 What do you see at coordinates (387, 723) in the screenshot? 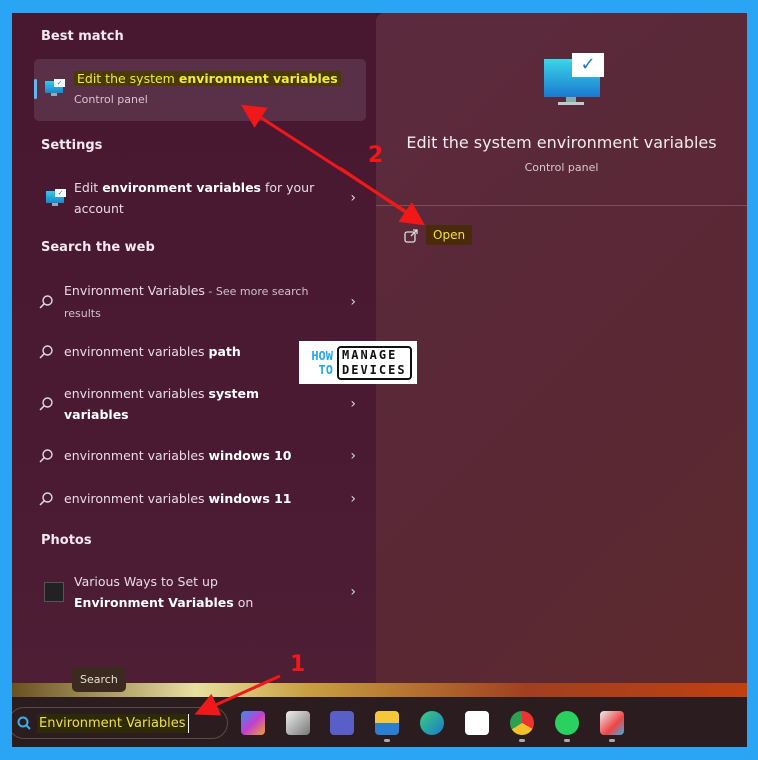
I see `file-explorer-icon` at bounding box center [387, 723].